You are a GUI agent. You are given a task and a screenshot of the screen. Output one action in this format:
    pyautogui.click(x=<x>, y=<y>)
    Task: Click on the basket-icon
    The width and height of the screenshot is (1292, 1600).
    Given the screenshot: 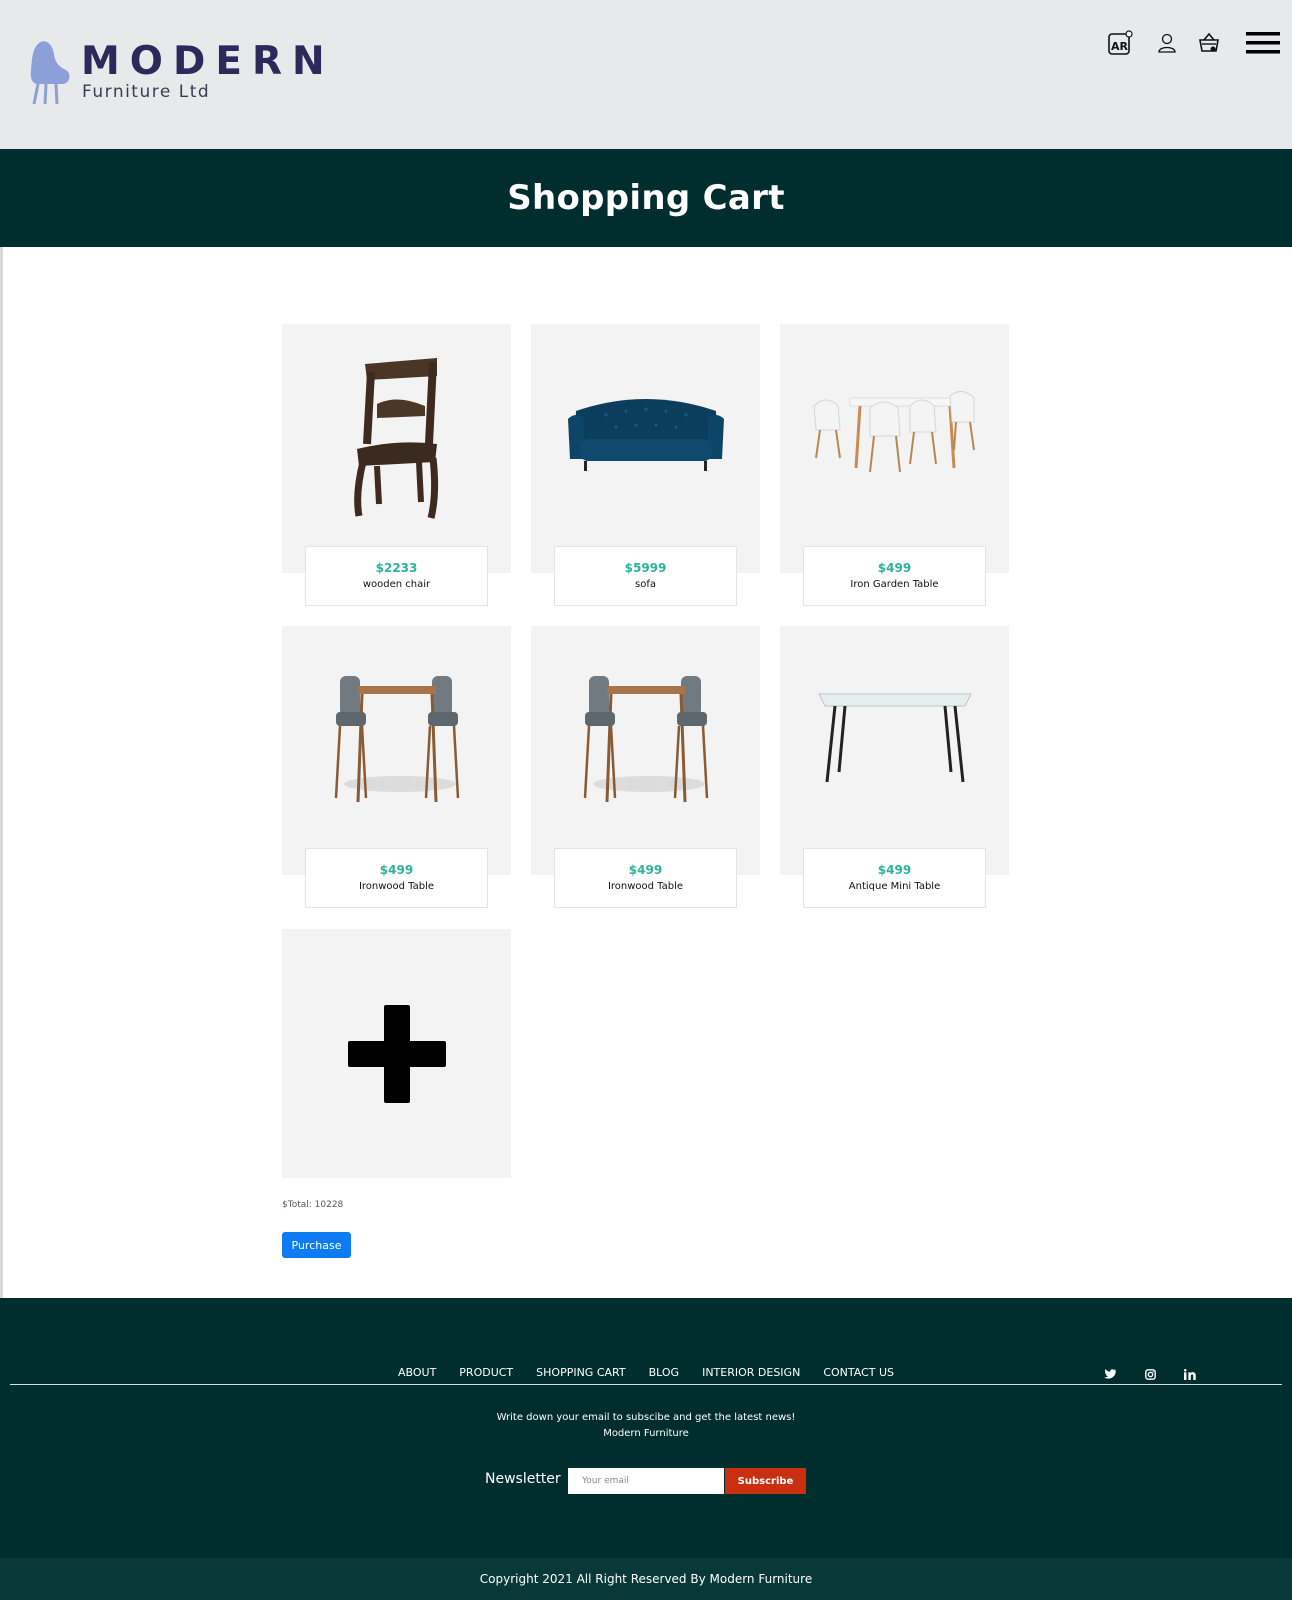 What is the action you would take?
    pyautogui.click(x=1209, y=43)
    